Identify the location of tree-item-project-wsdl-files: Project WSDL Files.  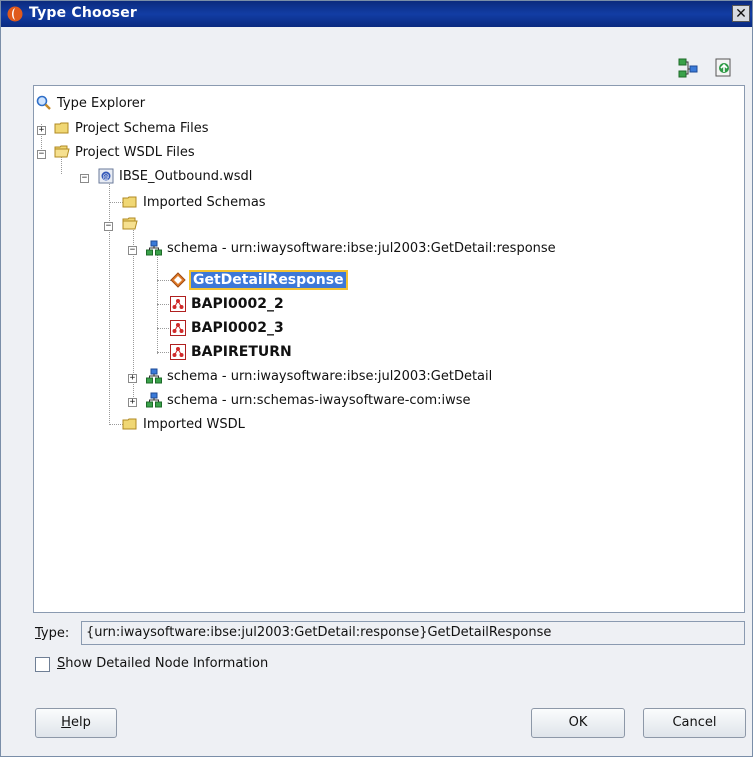
(124, 152).